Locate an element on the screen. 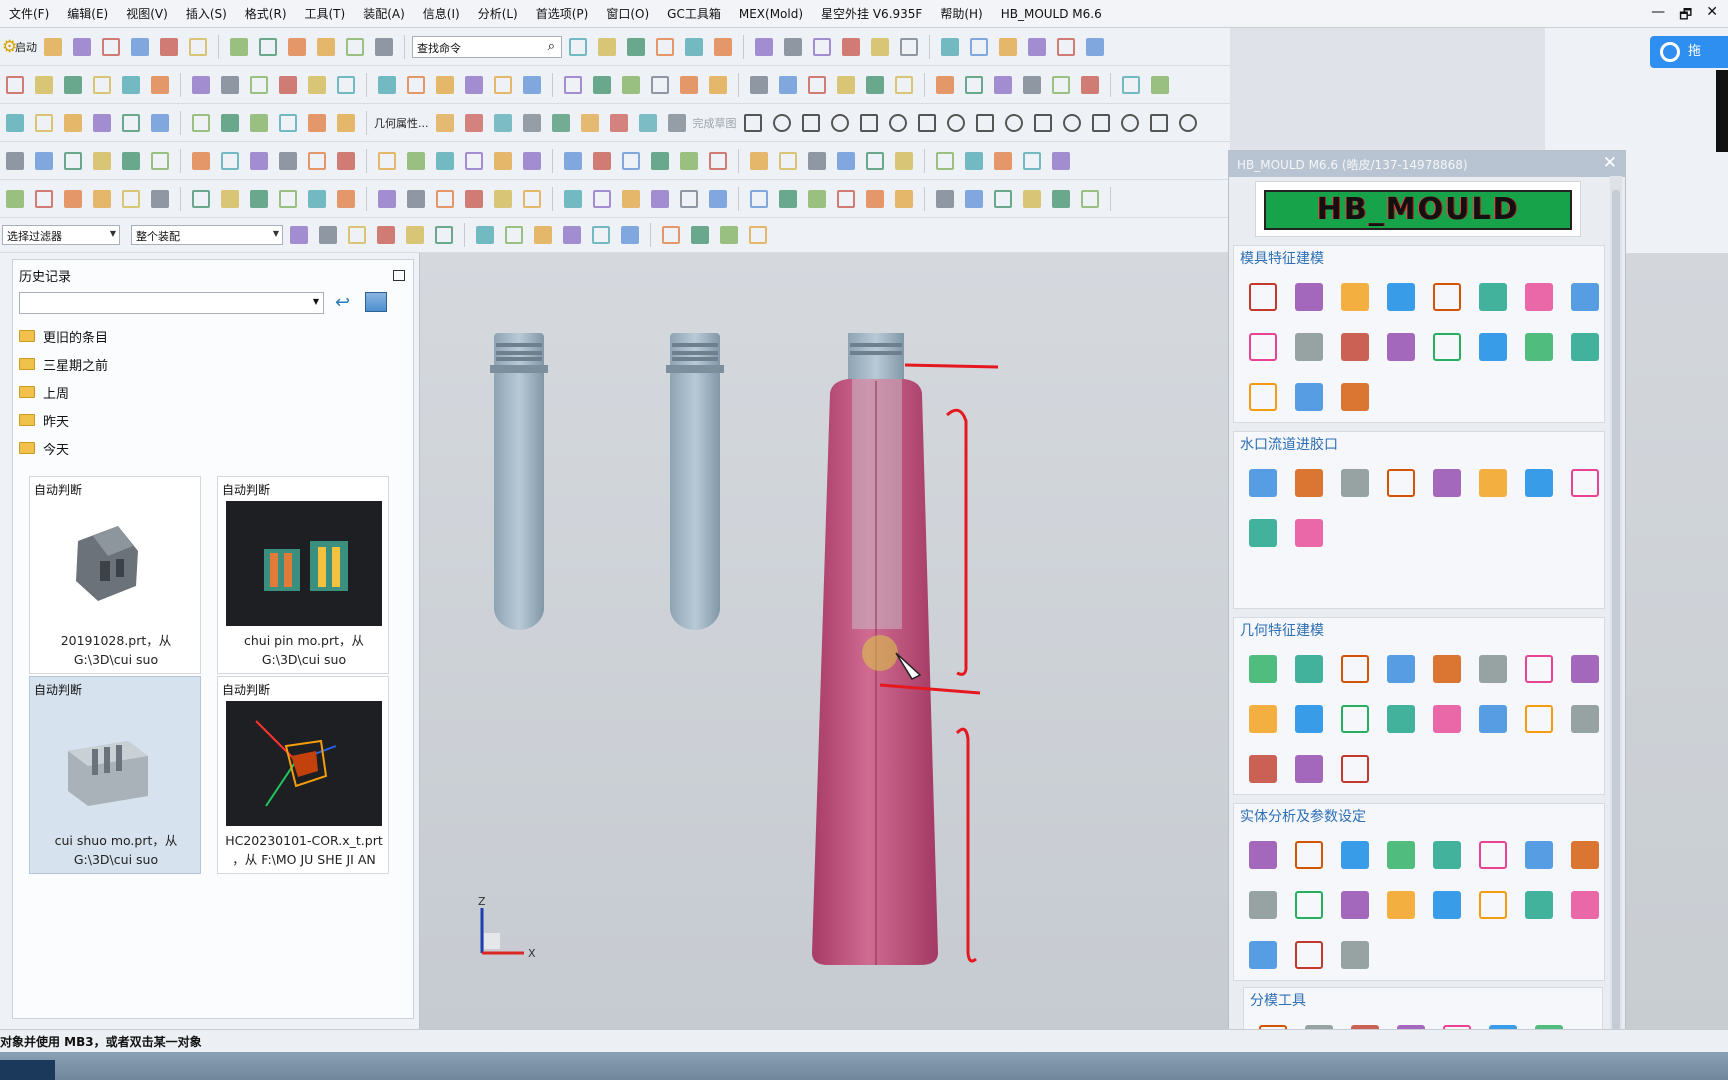  menu-item-3: 插入(S) is located at coordinates (206, 13).